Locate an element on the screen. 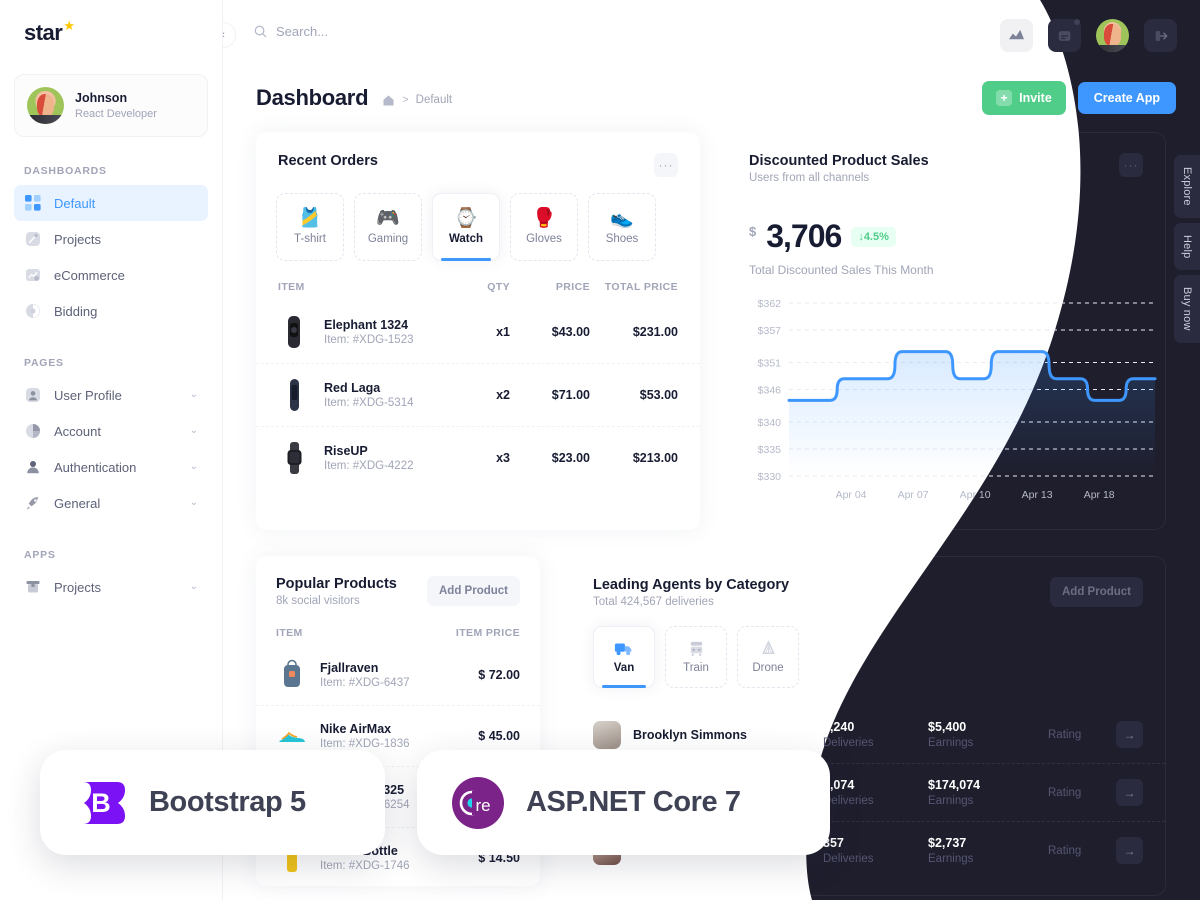  tab-label: Van is located at coordinates (624, 667).